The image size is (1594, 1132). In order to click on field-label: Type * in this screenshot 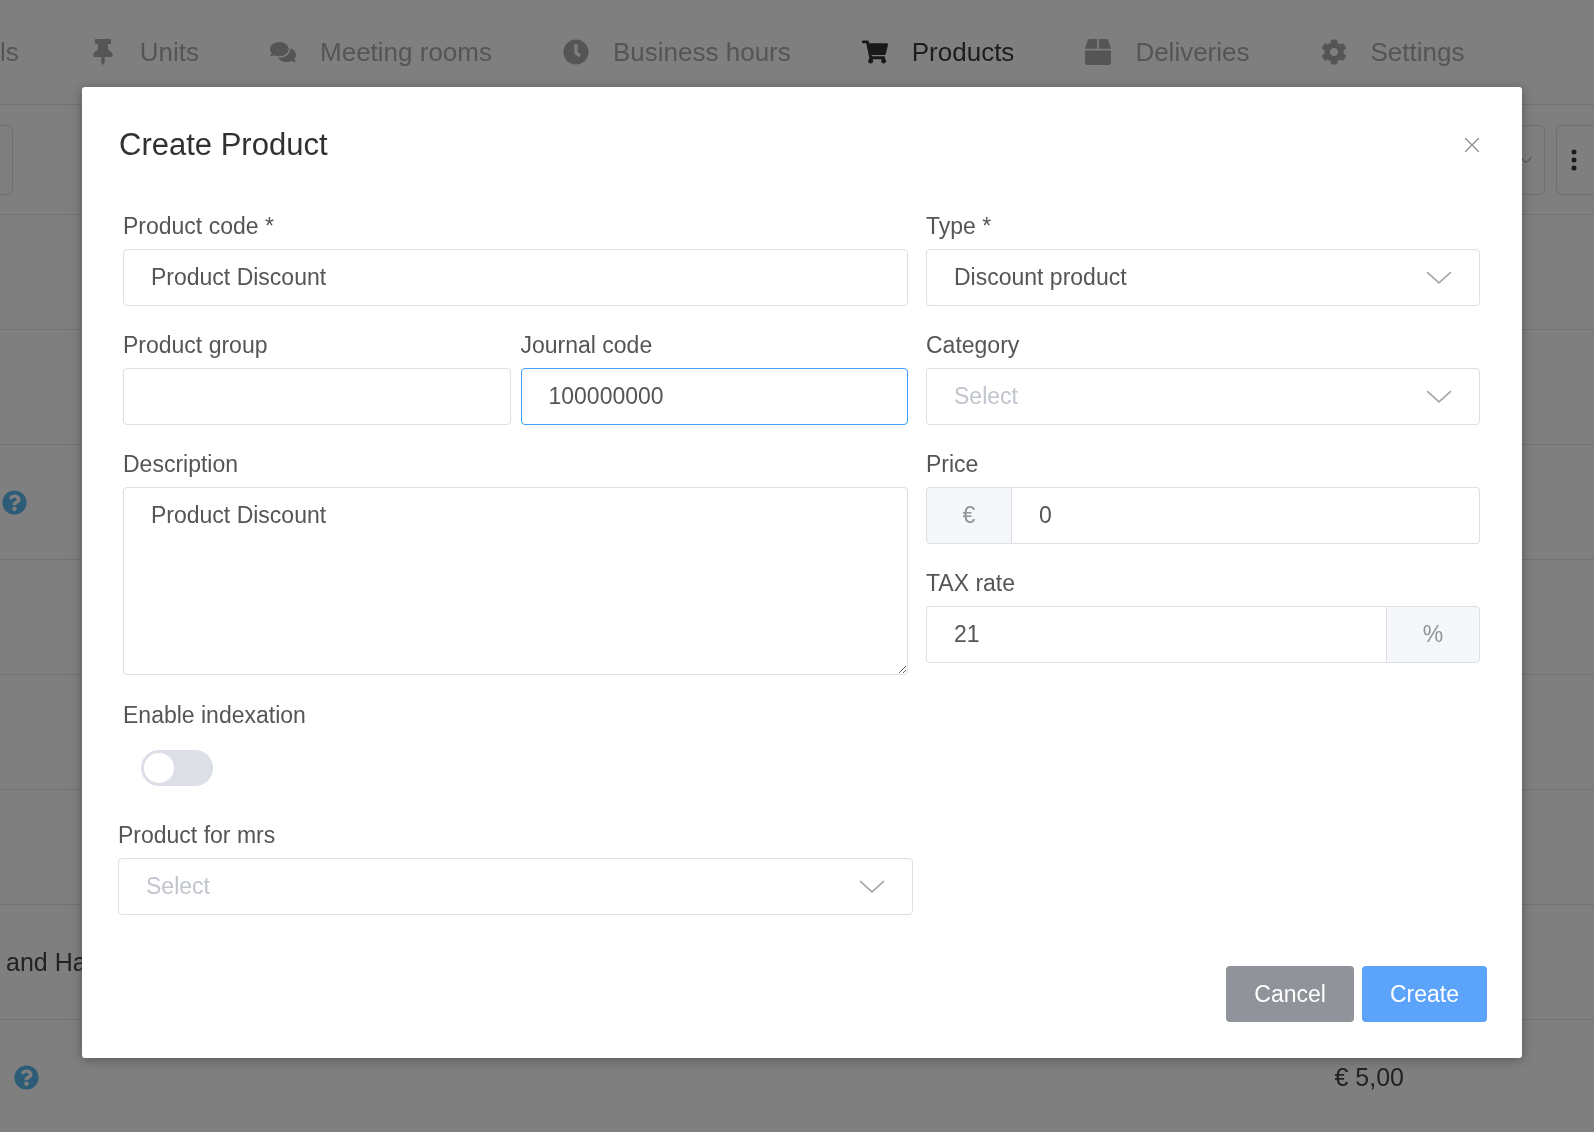, I will do `click(959, 226)`.